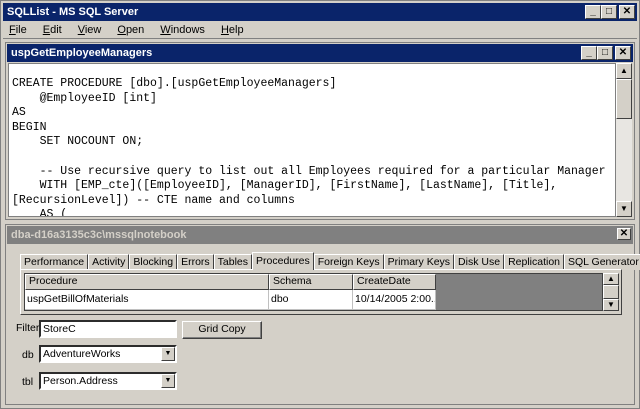 Image resolution: width=640 pixels, height=409 pixels. Describe the element at coordinates (311, 300) in the screenshot. I see `cell-schema: dbo` at that location.